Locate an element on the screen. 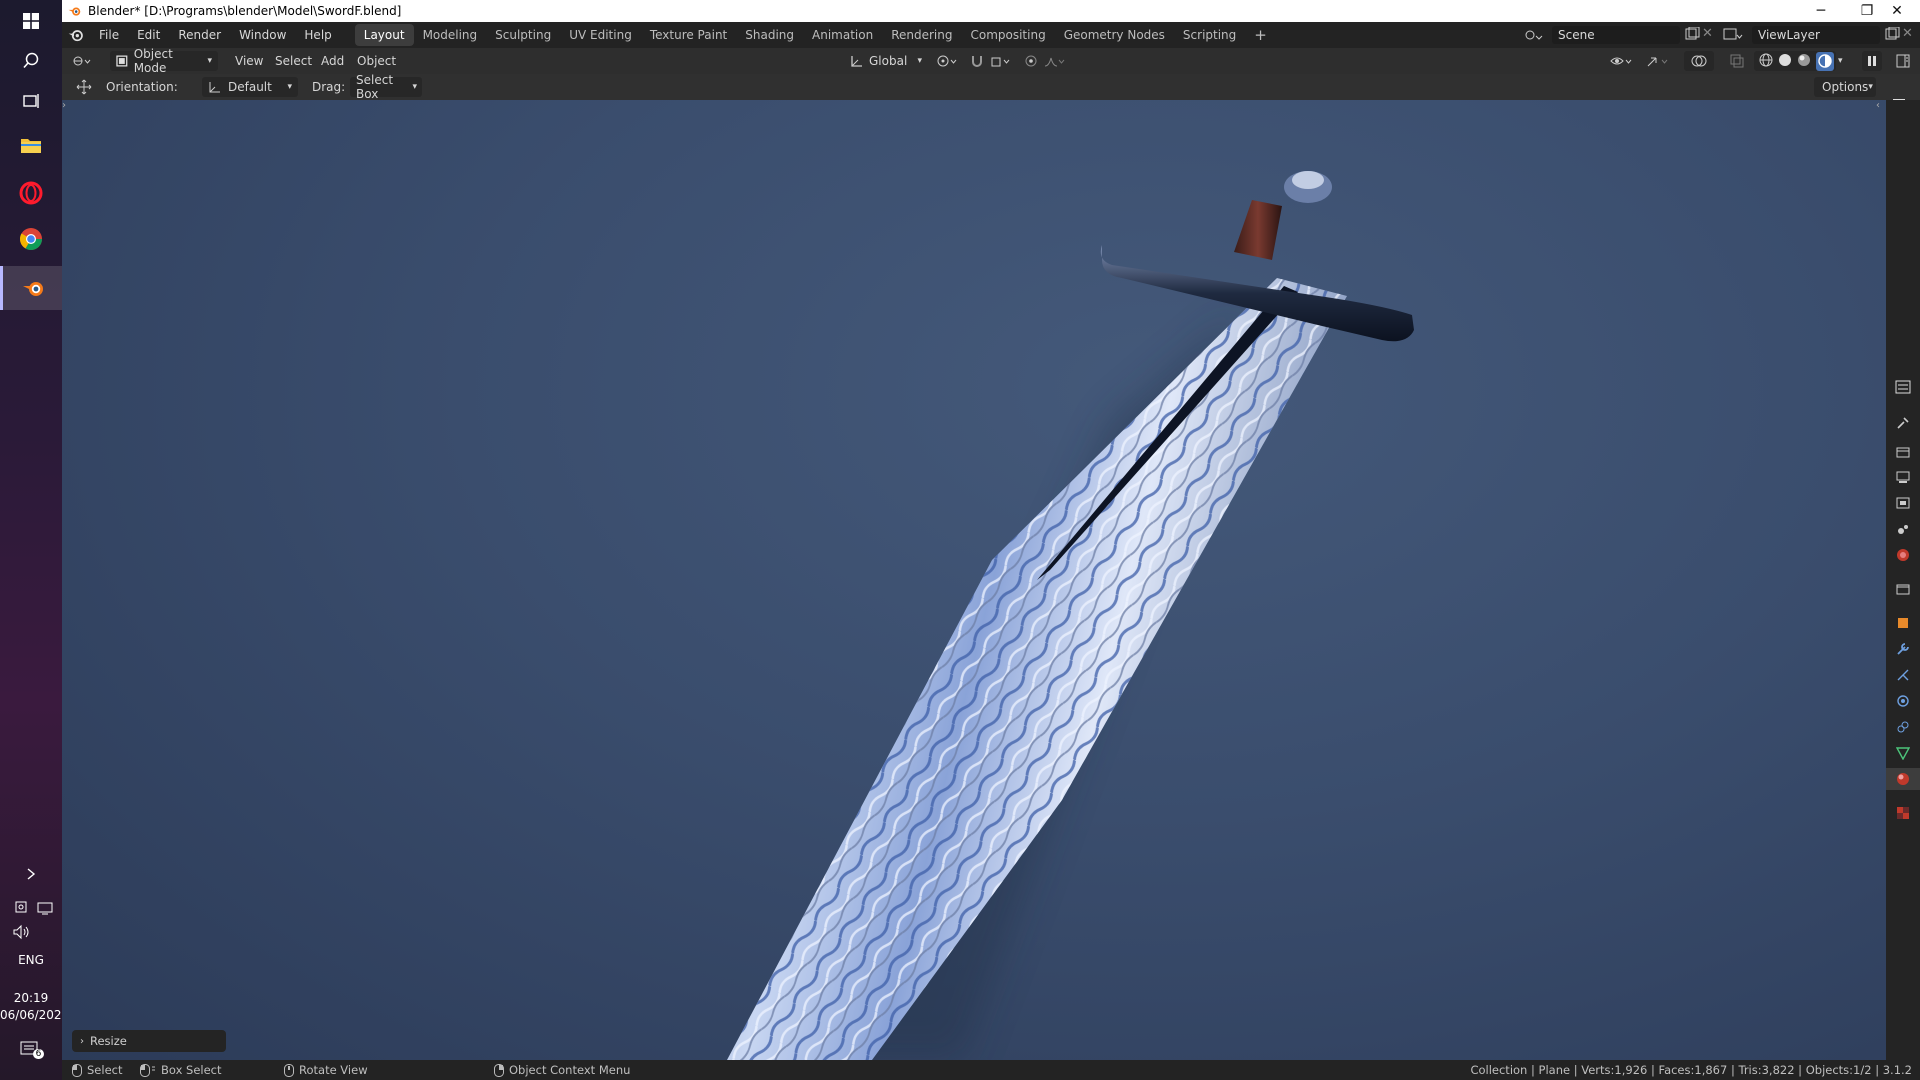  close-button: ✕ is located at coordinates (1897, 11).